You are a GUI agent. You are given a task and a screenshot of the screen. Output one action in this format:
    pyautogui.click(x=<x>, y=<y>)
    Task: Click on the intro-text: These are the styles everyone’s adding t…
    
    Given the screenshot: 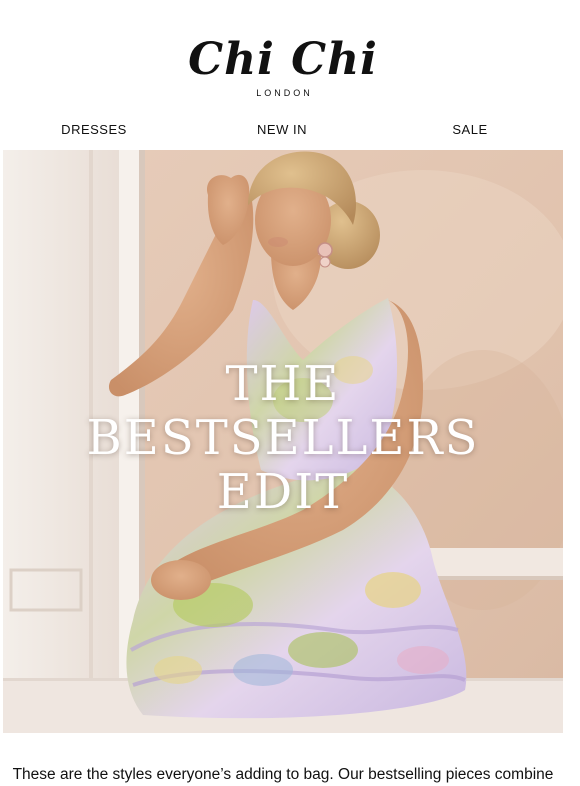 What is the action you would take?
    pyautogui.click(x=283, y=774)
    